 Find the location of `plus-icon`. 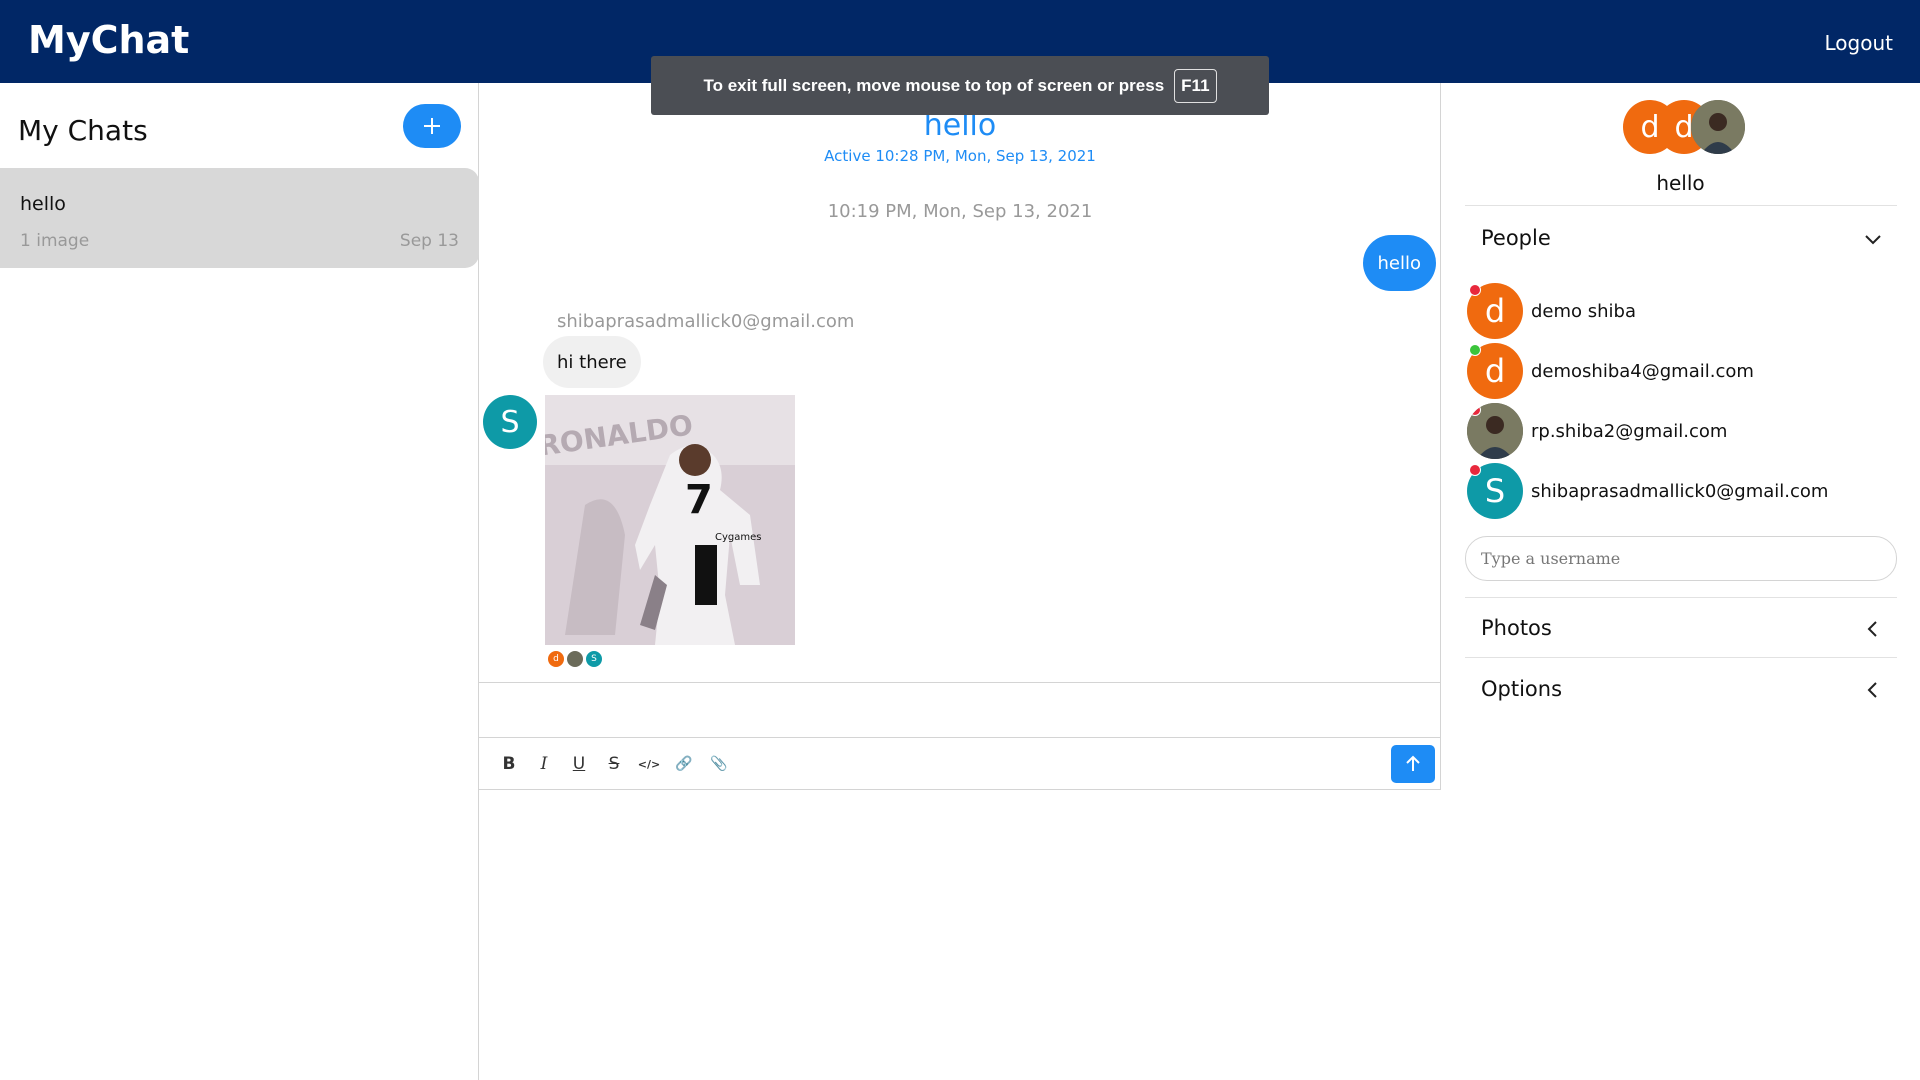

plus-icon is located at coordinates (432, 126).